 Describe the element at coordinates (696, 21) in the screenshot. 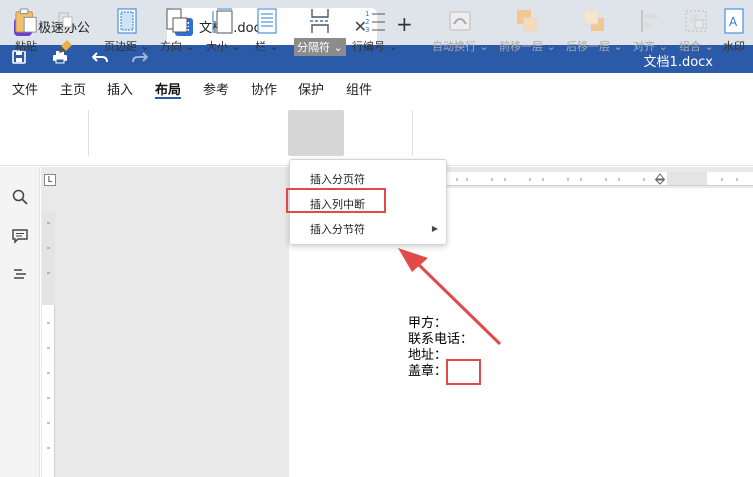

I see `group-icon` at that location.